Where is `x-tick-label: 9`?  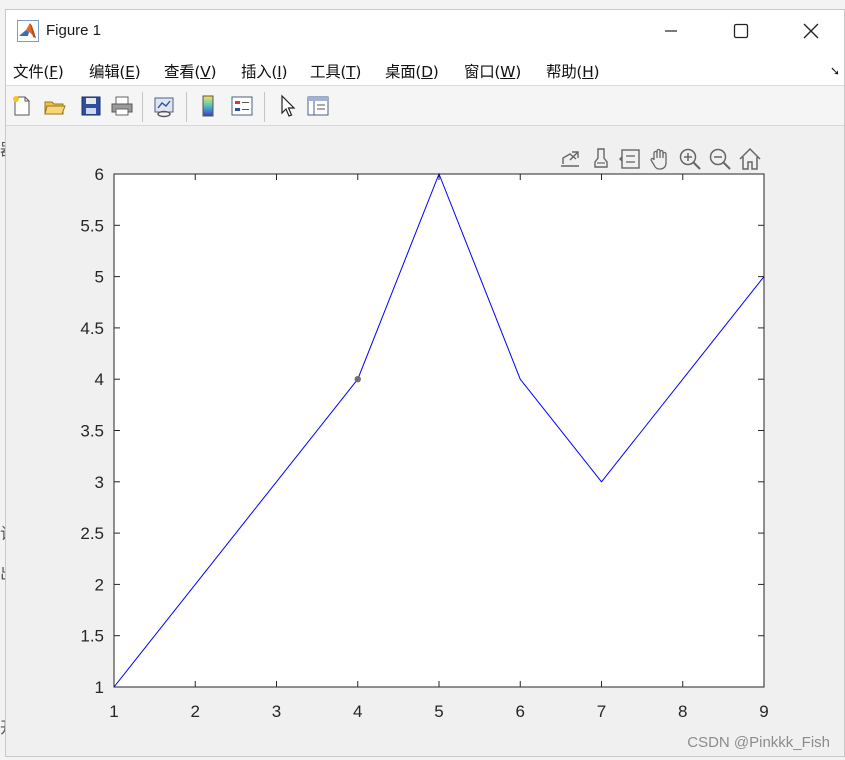 x-tick-label: 9 is located at coordinates (763, 711).